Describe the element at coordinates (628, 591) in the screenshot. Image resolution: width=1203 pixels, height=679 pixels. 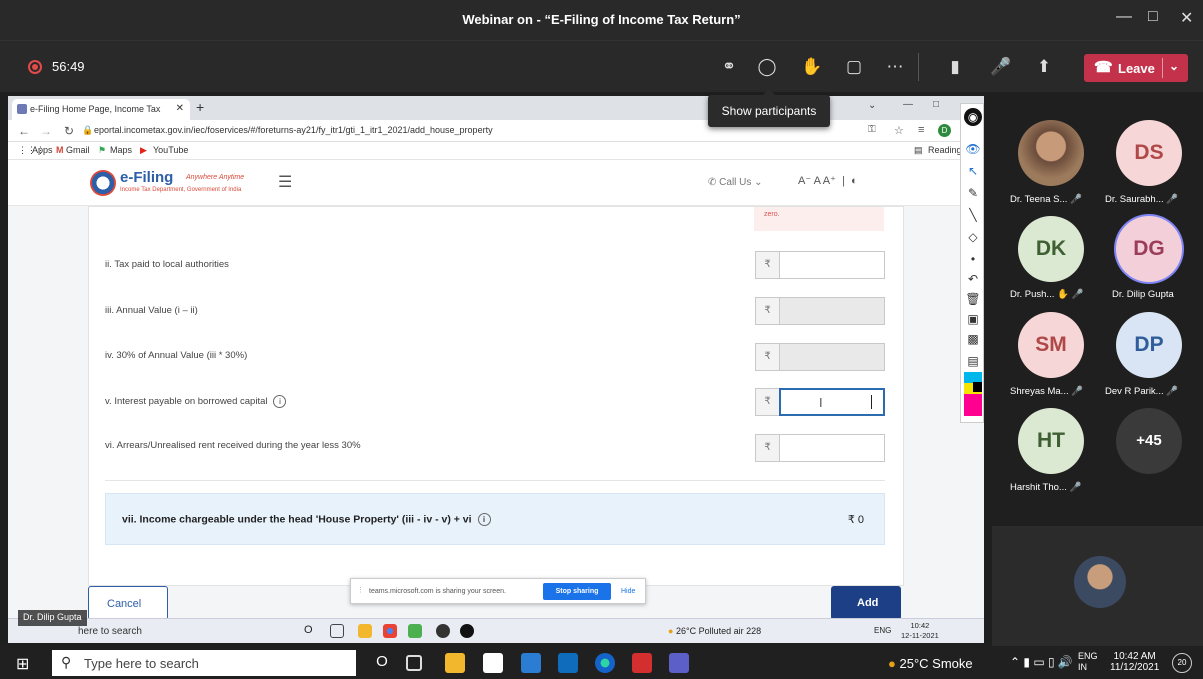
I see `hide-button: Hide` at that location.